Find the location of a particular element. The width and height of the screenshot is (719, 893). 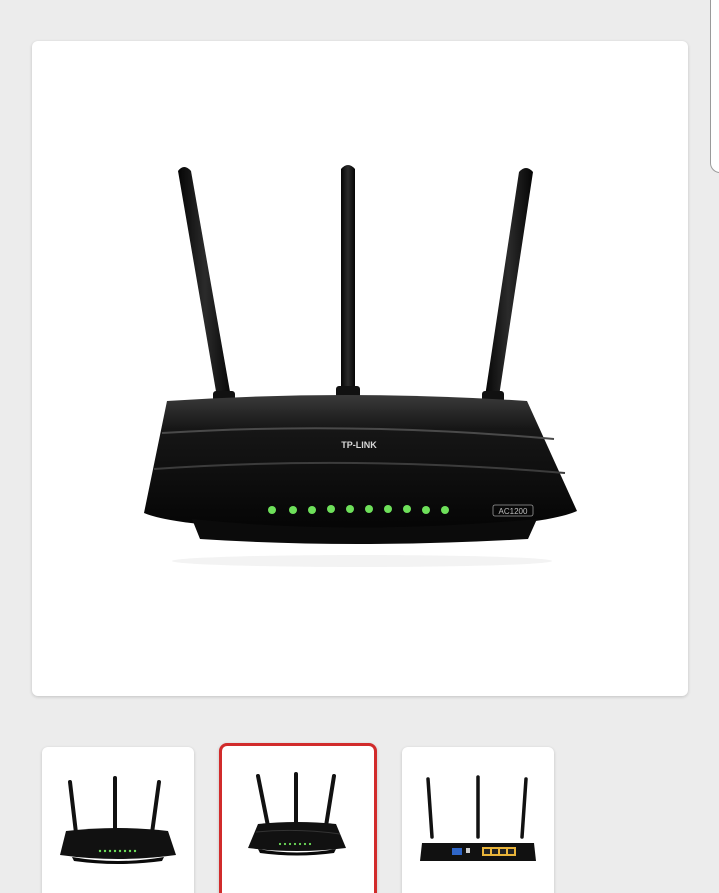

brand-label: TP-LINK is located at coordinates (359, 445).